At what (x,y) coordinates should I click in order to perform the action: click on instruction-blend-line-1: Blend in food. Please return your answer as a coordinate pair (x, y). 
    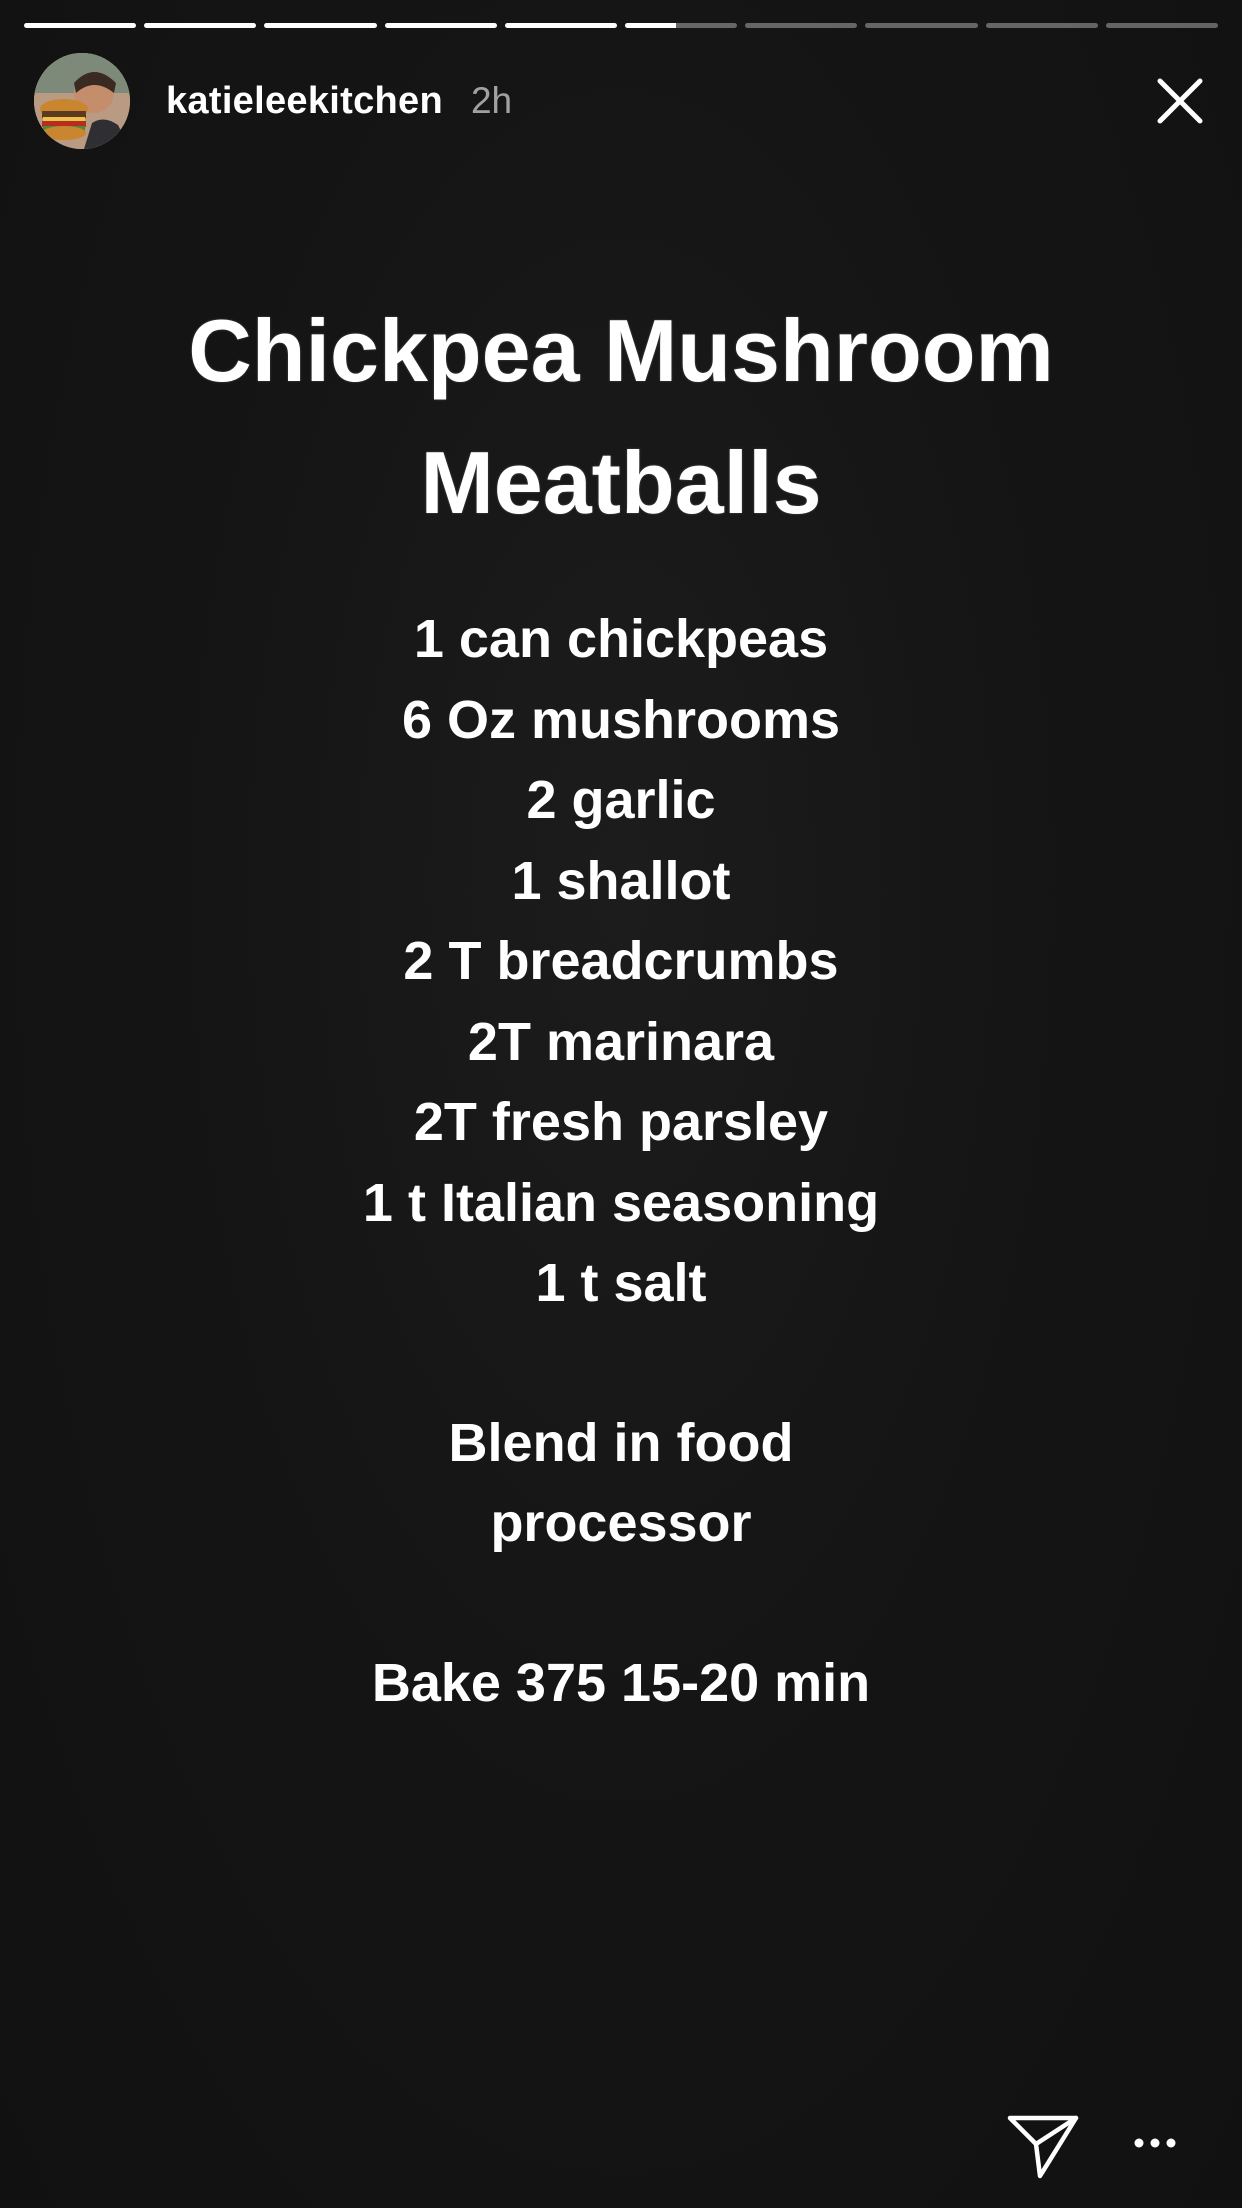
    Looking at the image, I should click on (621, 1442).